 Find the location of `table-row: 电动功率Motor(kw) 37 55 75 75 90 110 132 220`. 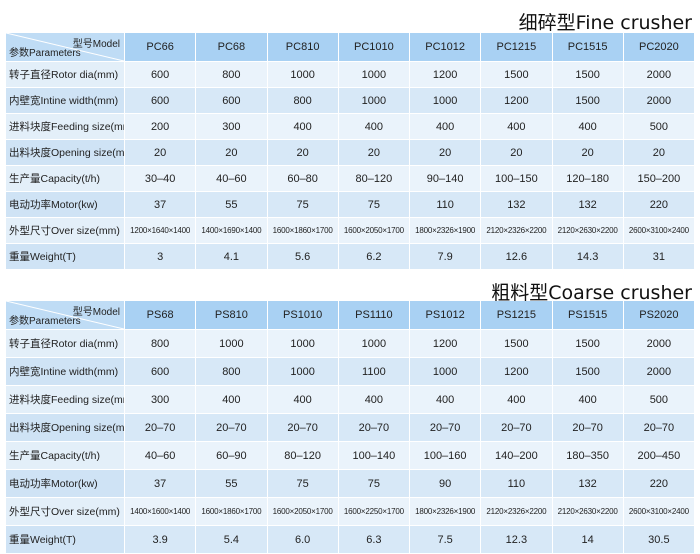

table-row: 电动功率Motor(kw) 37 55 75 75 90 110 132 220 is located at coordinates (350, 483).